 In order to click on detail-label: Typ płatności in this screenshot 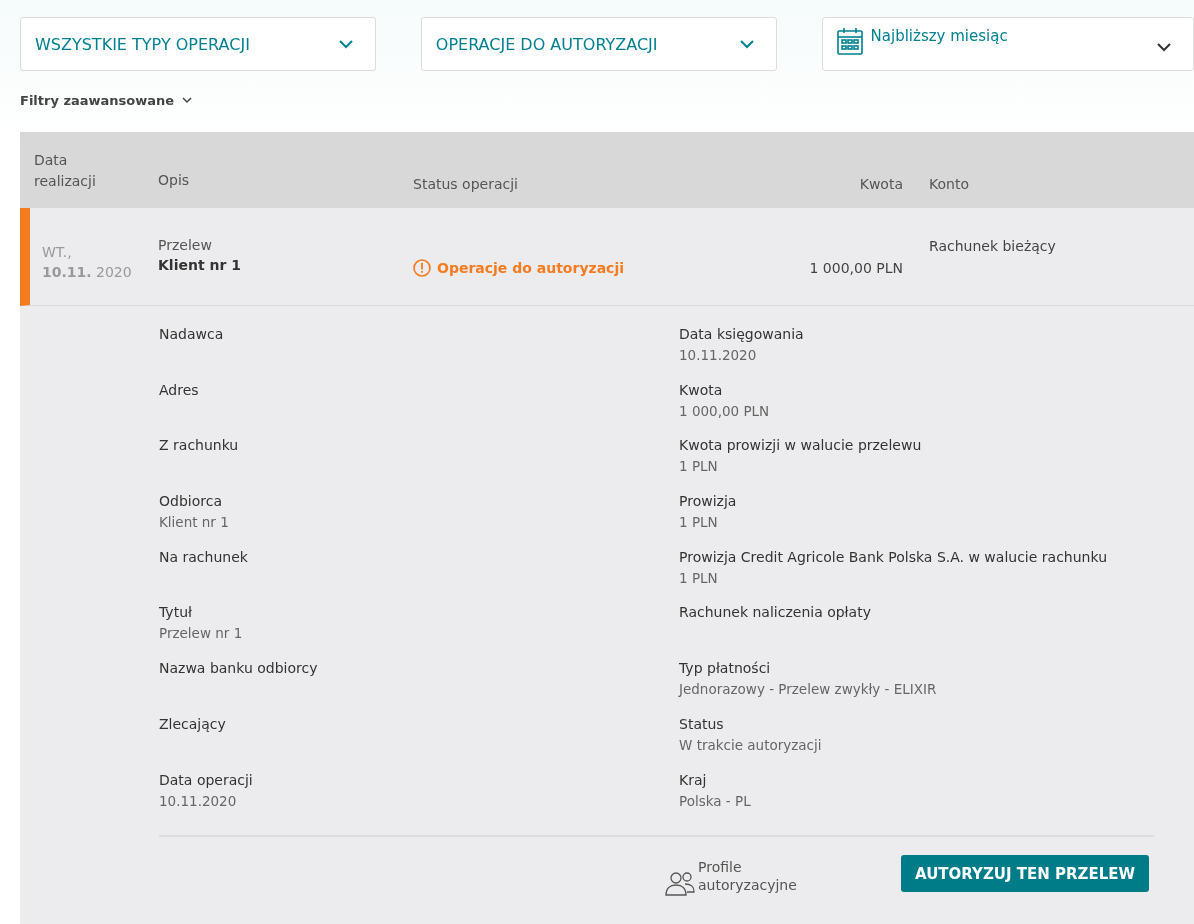, I will do `click(725, 668)`.